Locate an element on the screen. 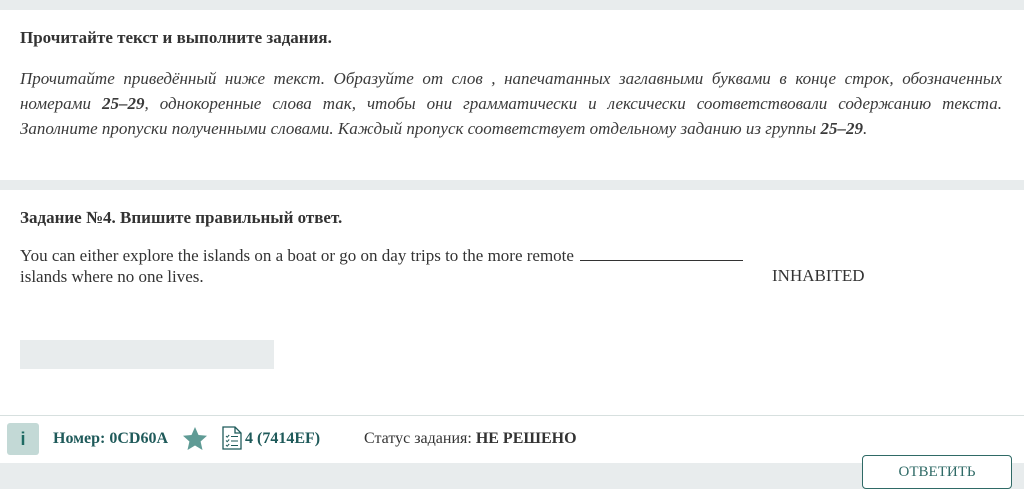 The image size is (1024, 489). star-icon is located at coordinates (195, 439).